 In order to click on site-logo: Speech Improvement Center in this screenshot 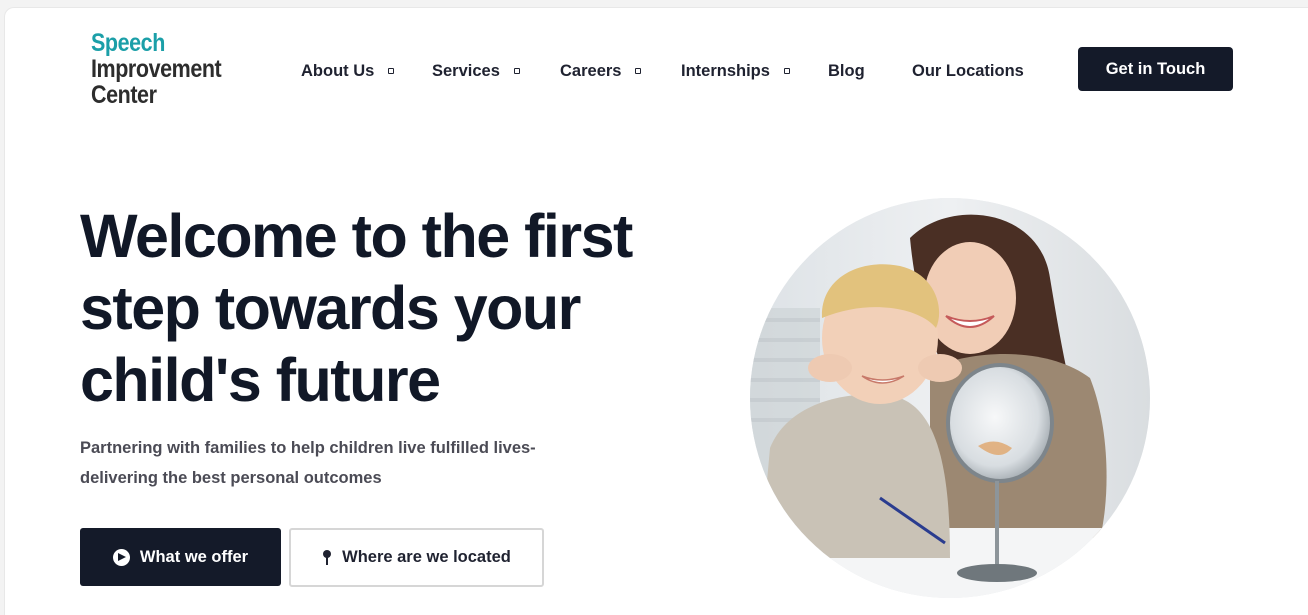, I will do `click(171, 71)`.